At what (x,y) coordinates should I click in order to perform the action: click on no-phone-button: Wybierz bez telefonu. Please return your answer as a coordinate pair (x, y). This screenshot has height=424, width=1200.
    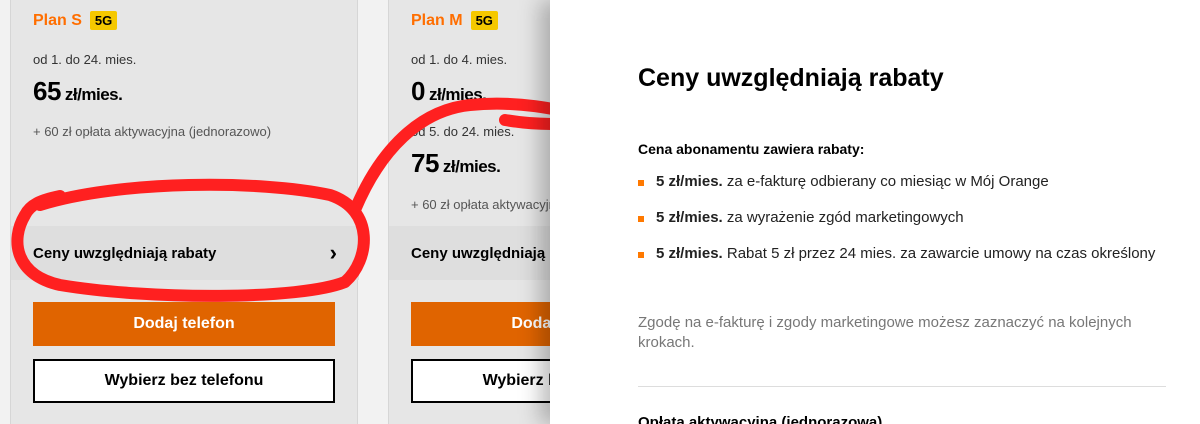
    Looking at the image, I should click on (184, 381).